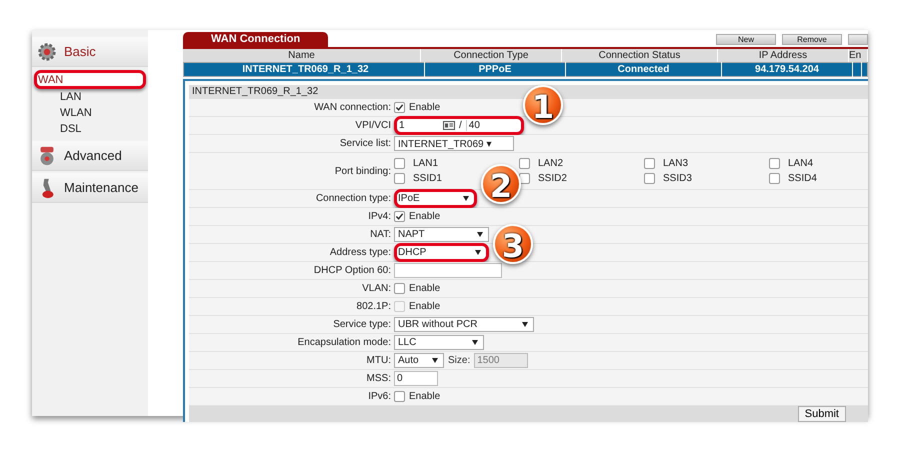  What do you see at coordinates (101, 187) in the screenshot?
I see `section-title: Maintenance` at bounding box center [101, 187].